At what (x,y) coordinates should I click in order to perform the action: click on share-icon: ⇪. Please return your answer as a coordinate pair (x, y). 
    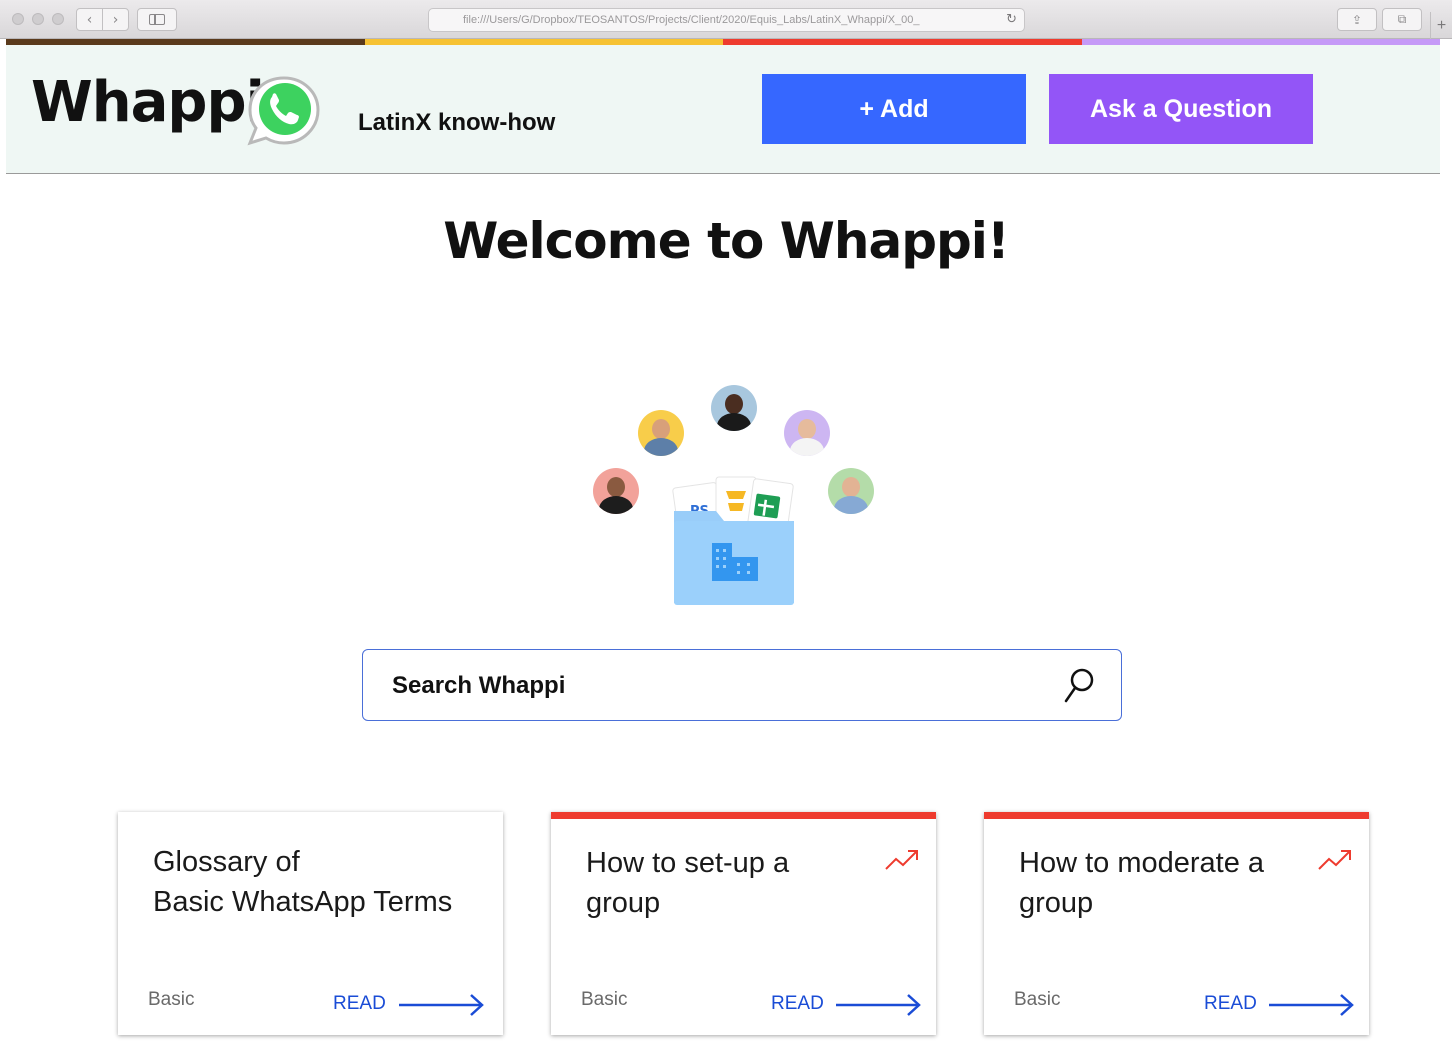
    Looking at the image, I should click on (1357, 19).